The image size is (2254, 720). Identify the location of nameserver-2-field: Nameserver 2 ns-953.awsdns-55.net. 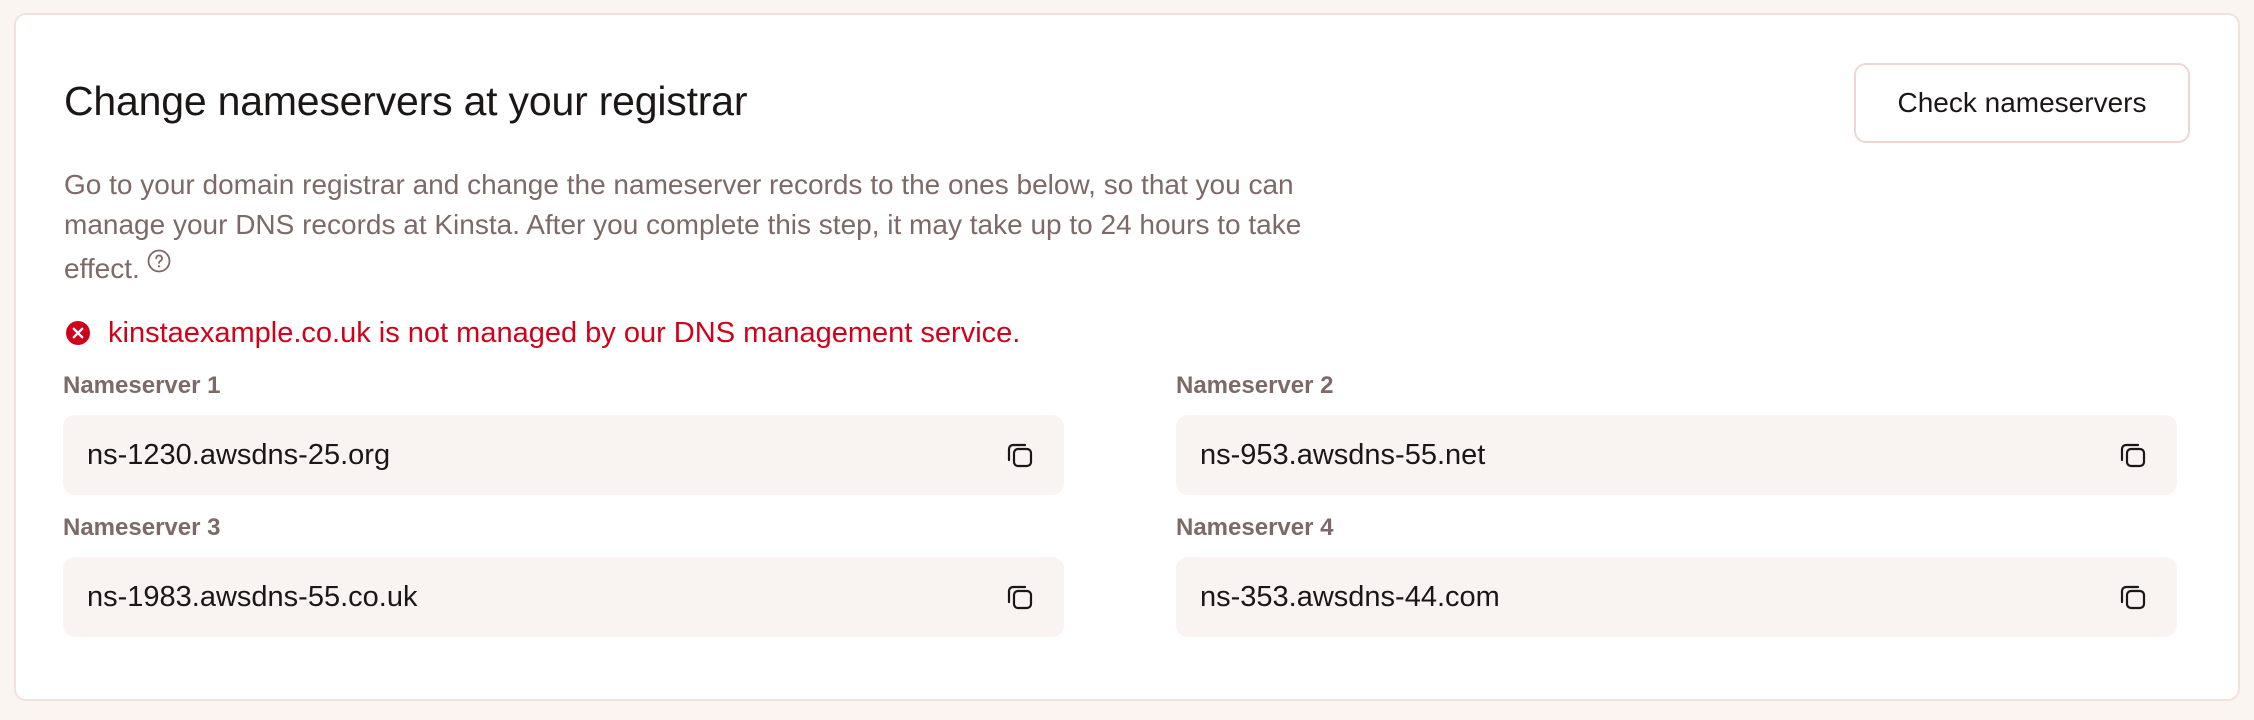
(1676, 433).